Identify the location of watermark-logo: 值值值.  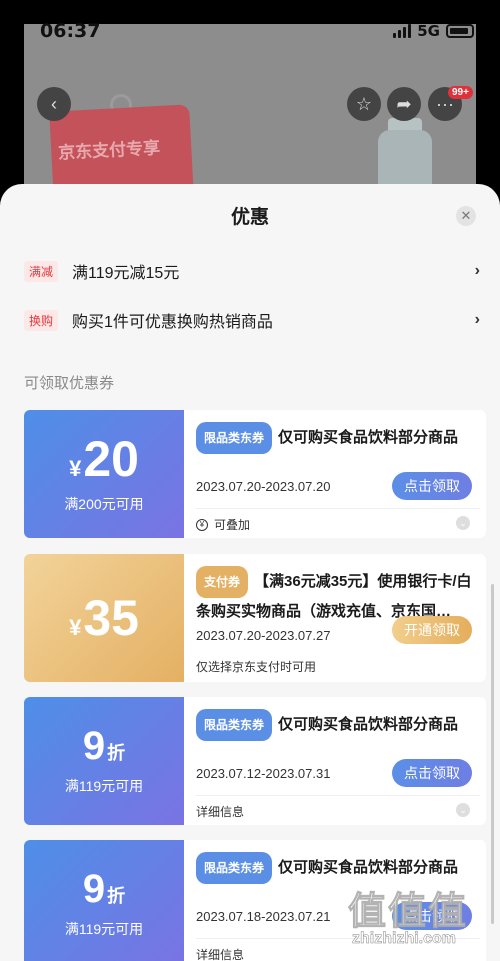
(408, 912).